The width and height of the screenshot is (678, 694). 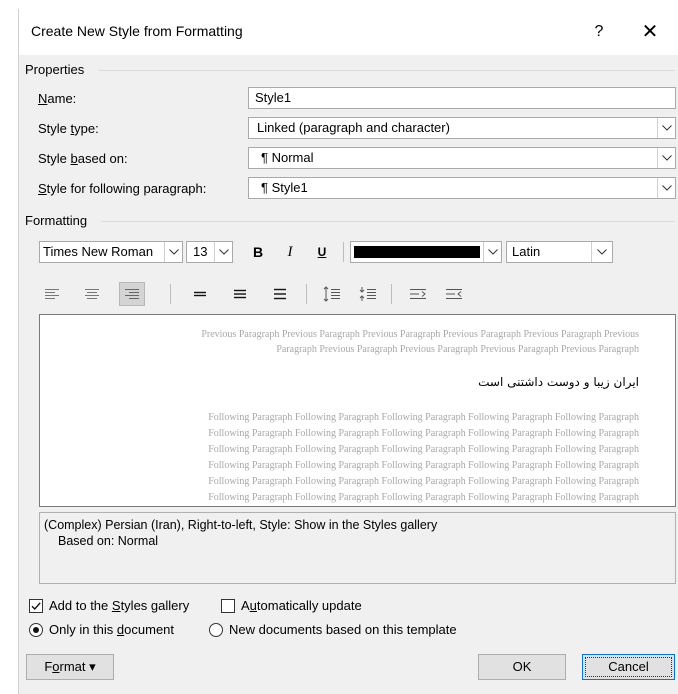 What do you see at coordinates (526, 251) in the screenshot?
I see `script-value: Latin` at bounding box center [526, 251].